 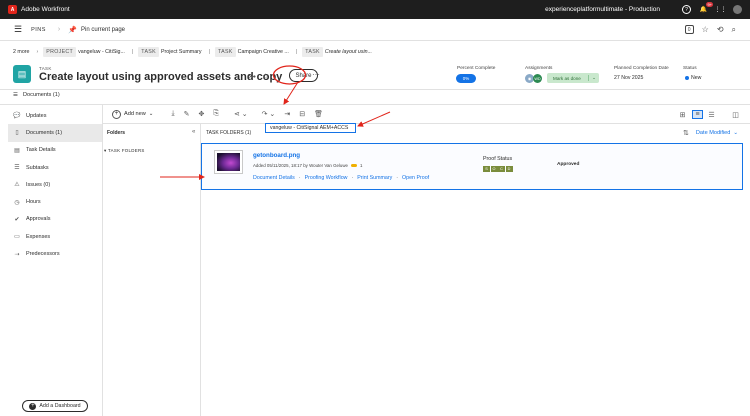 What do you see at coordinates (737, 9) in the screenshot?
I see `user-avatar` at bounding box center [737, 9].